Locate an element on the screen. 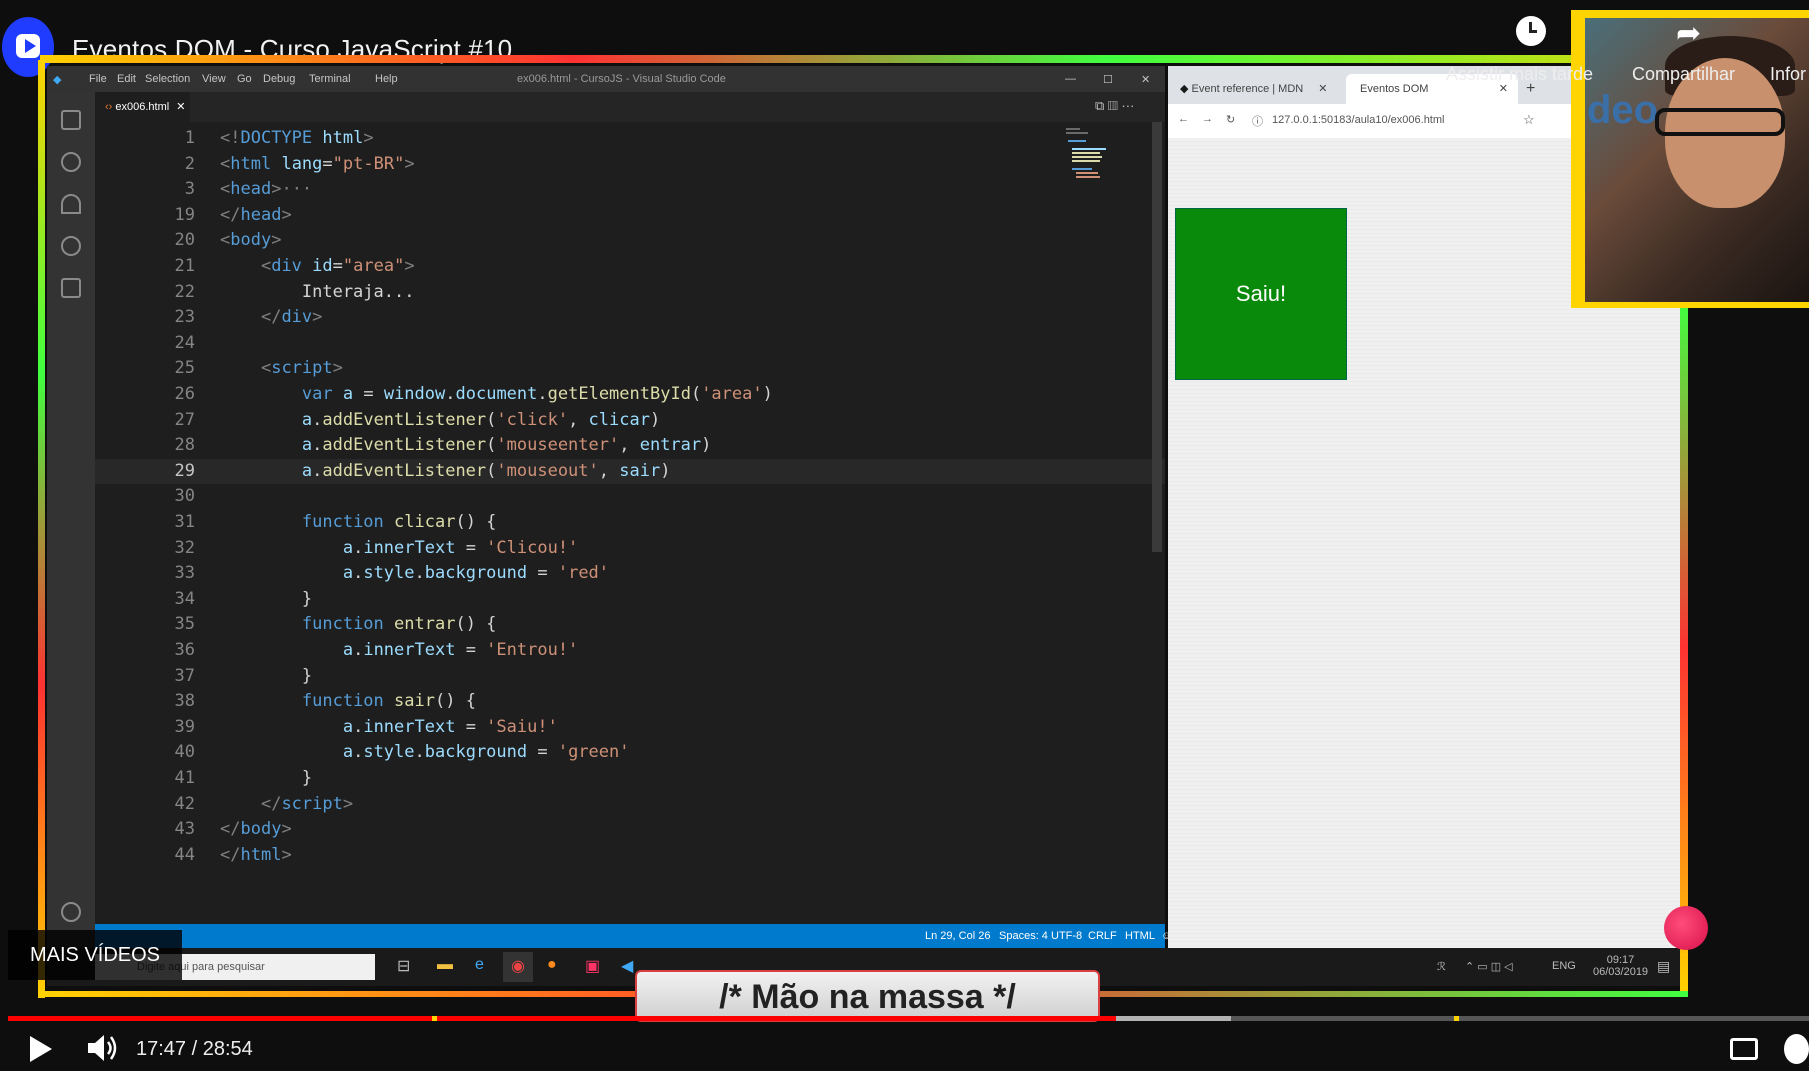 This screenshot has height=1071, width=1809. code-line: 30 is located at coordinates (630, 496).